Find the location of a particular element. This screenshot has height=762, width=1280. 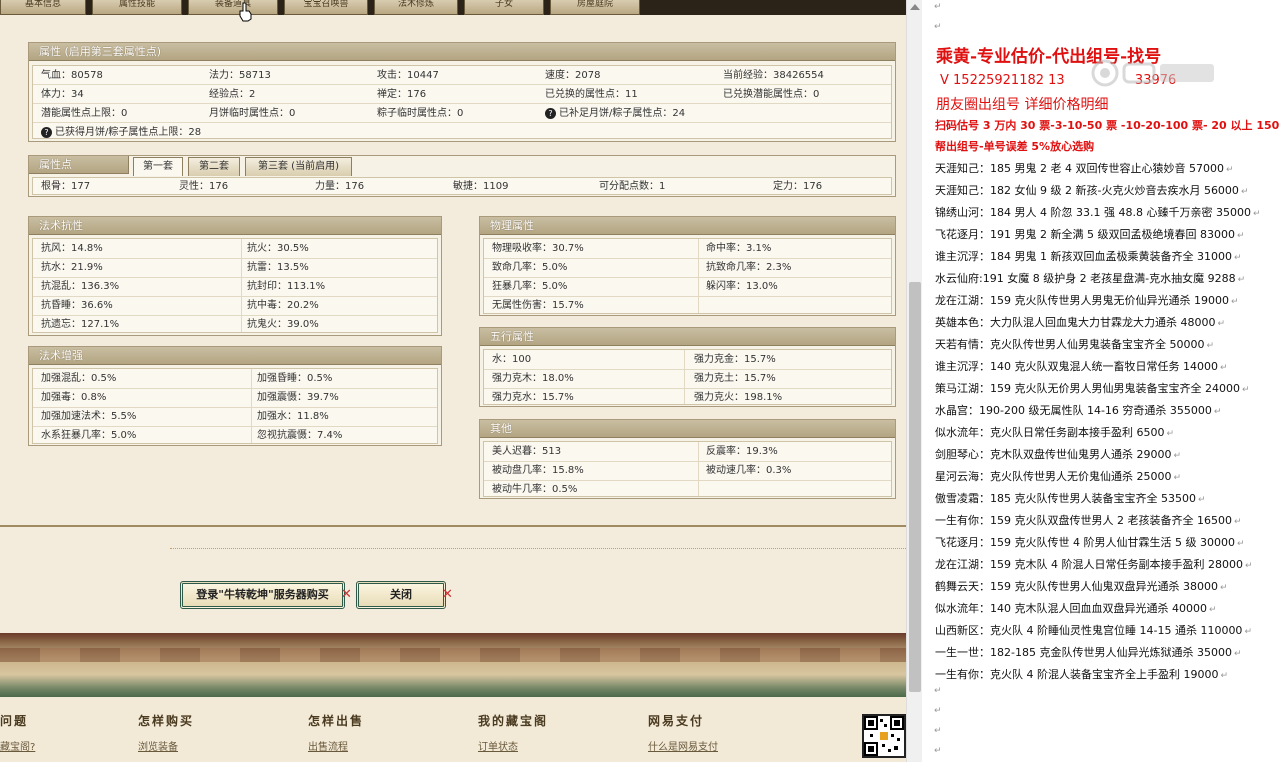

vertical-scrollbar is located at coordinates (914, 381).